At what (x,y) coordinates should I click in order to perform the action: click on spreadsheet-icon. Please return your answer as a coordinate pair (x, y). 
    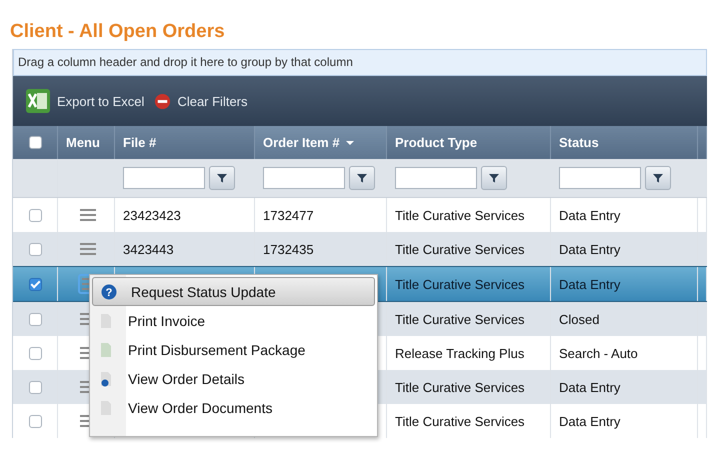
    Looking at the image, I should click on (38, 101).